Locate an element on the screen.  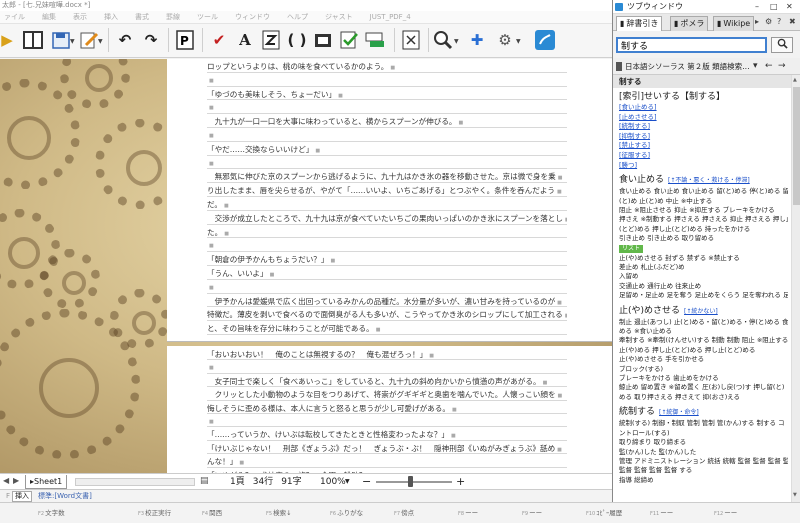
zoom-out-button: − is located at coordinates (366, 481).